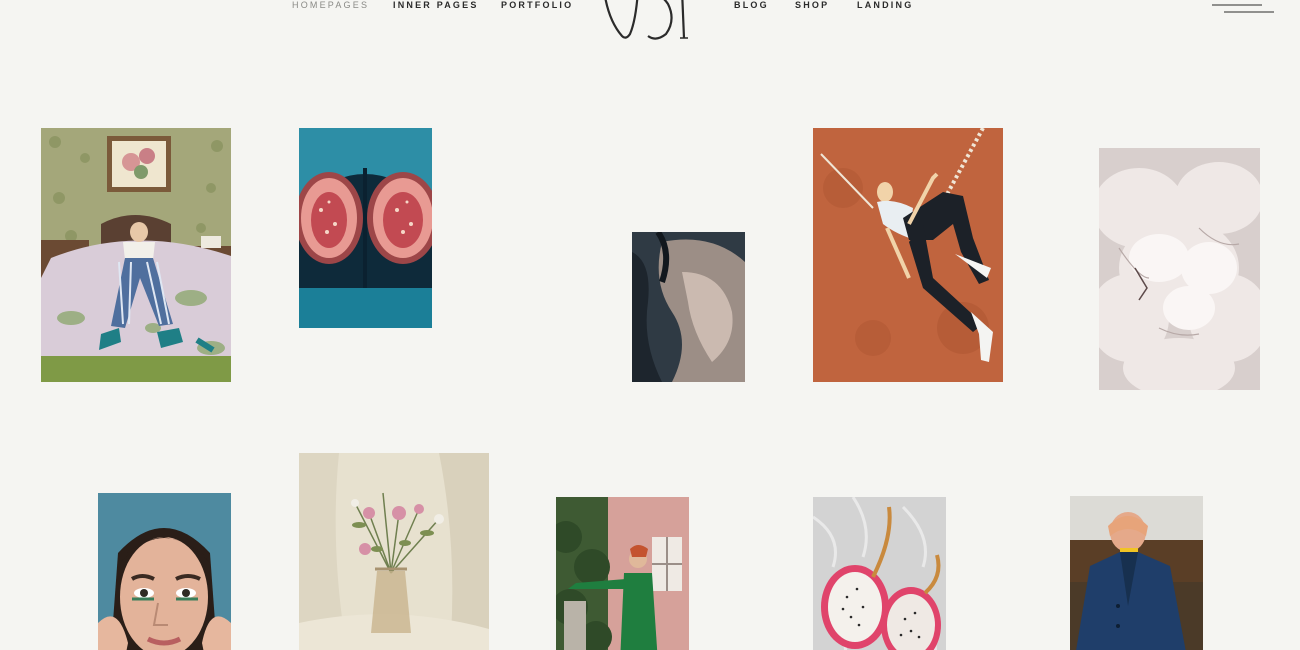 This screenshot has height=650, width=1300. What do you see at coordinates (646, 21) in the screenshot?
I see `monogram-logo` at bounding box center [646, 21].